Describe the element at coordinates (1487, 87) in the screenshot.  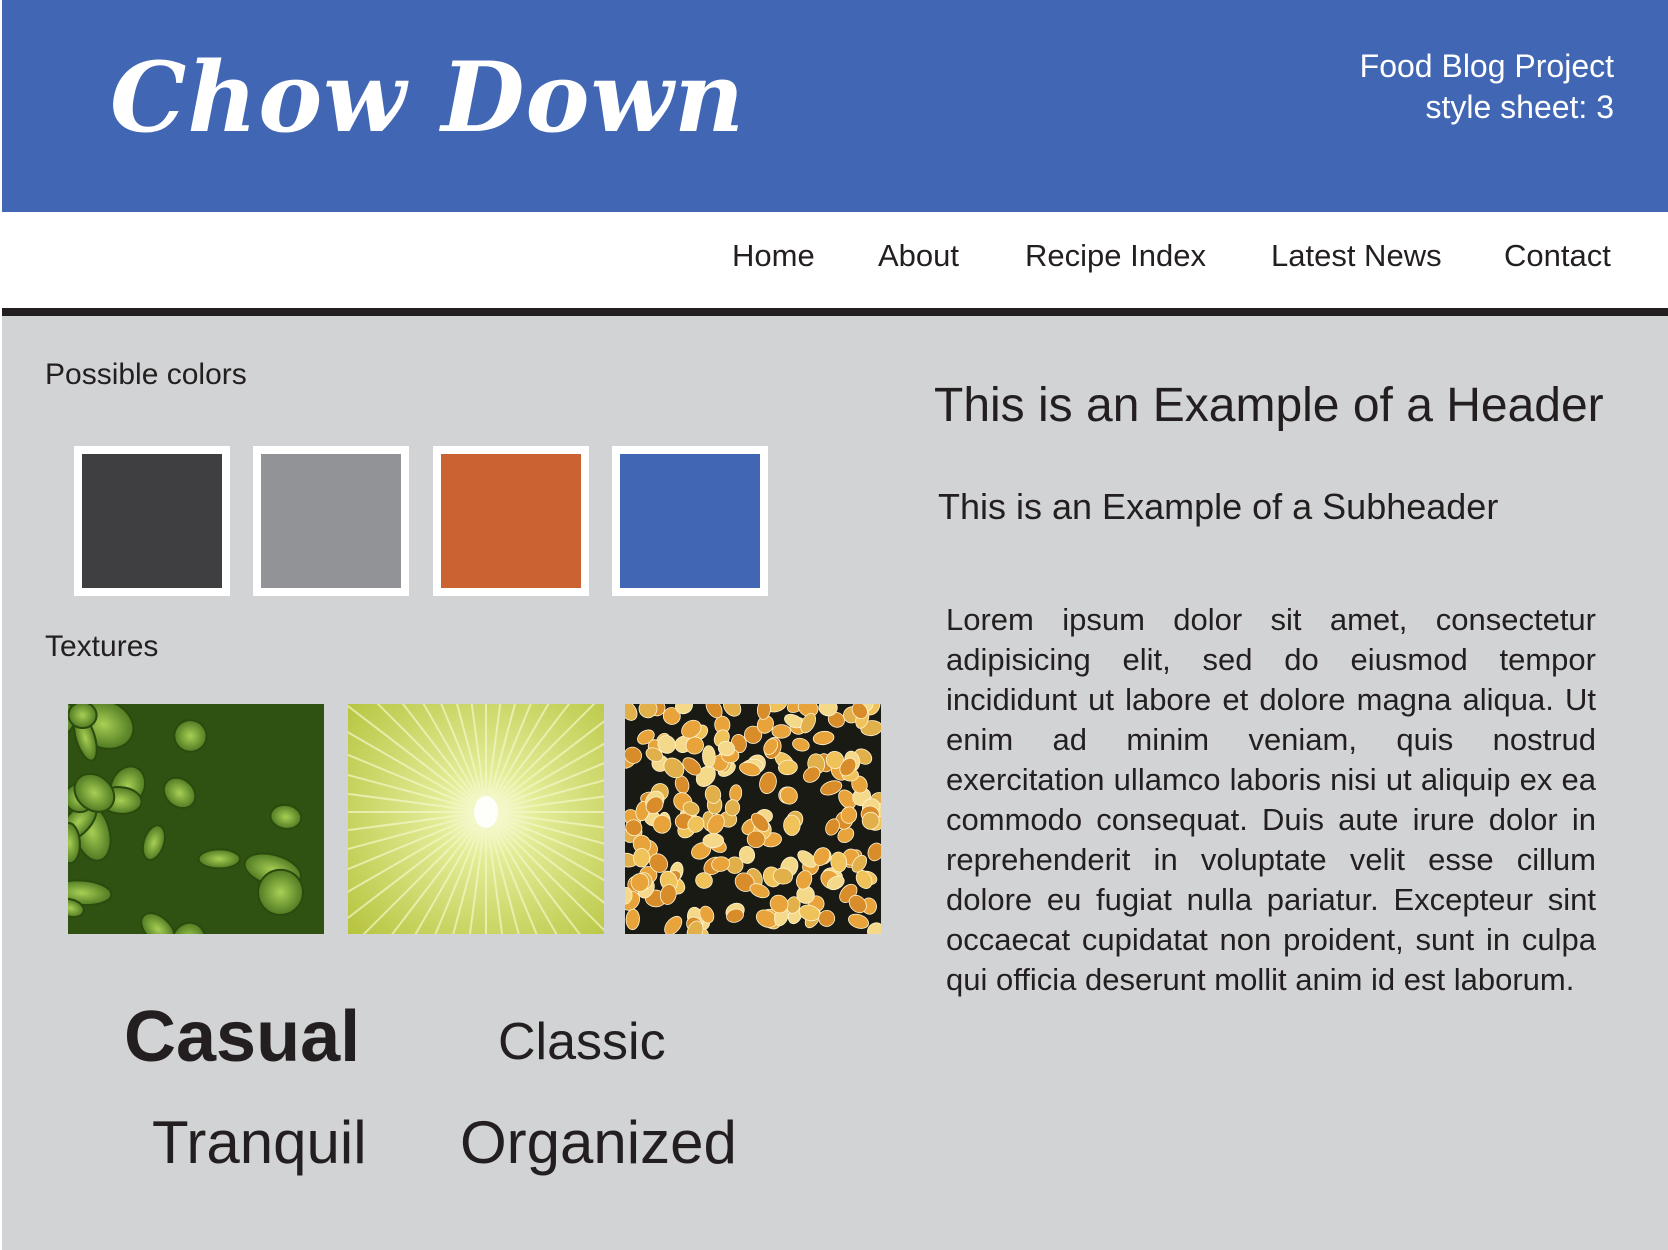
I see `project-info: Food Blog Project style sheet: 3` at that location.